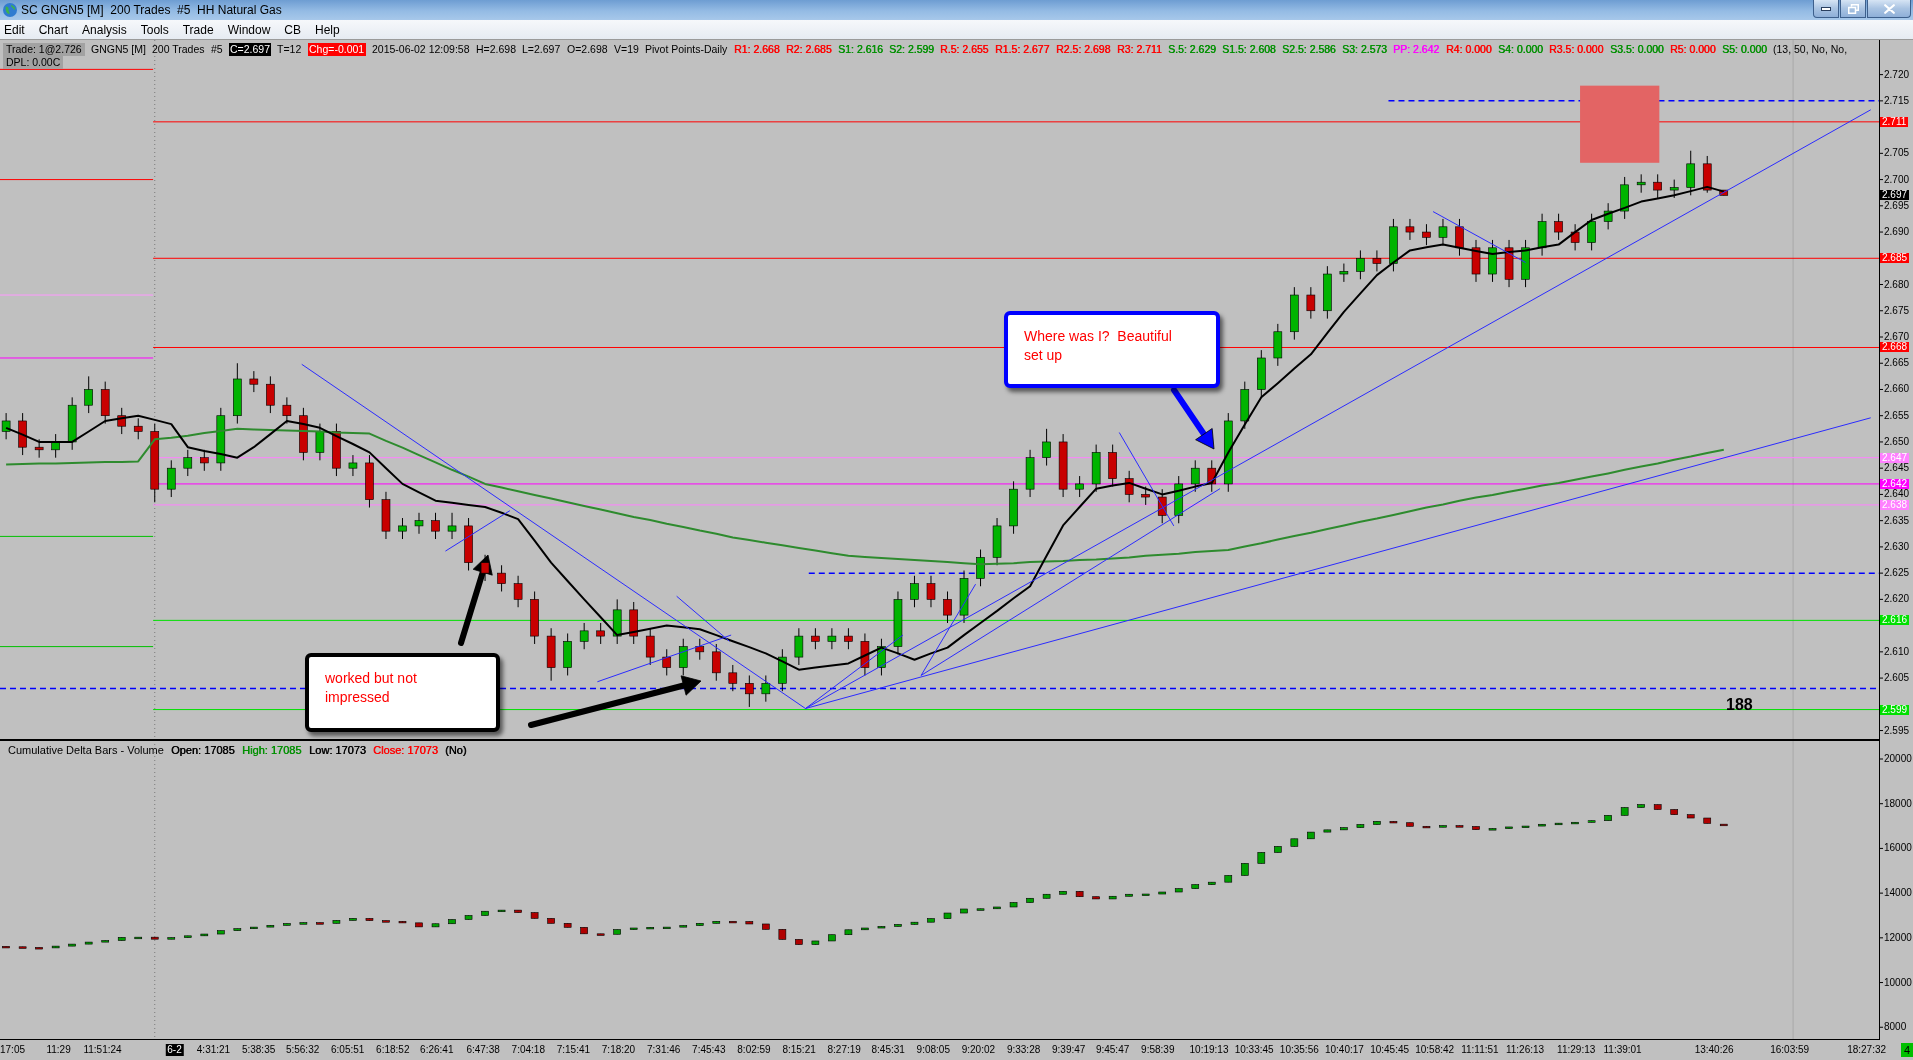  I want to click on study-settings-text: (13, 50, No, No,, so click(1810, 49).